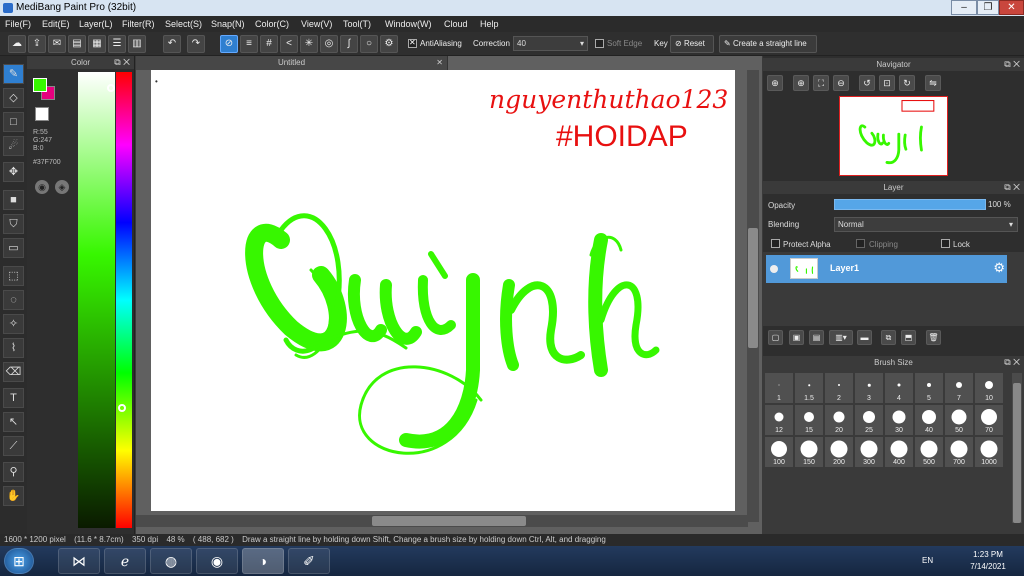 The image size is (1024, 576). What do you see at coordinates (79, 561) in the screenshot?
I see `visual-studio-icon: ⋈` at bounding box center [79, 561].